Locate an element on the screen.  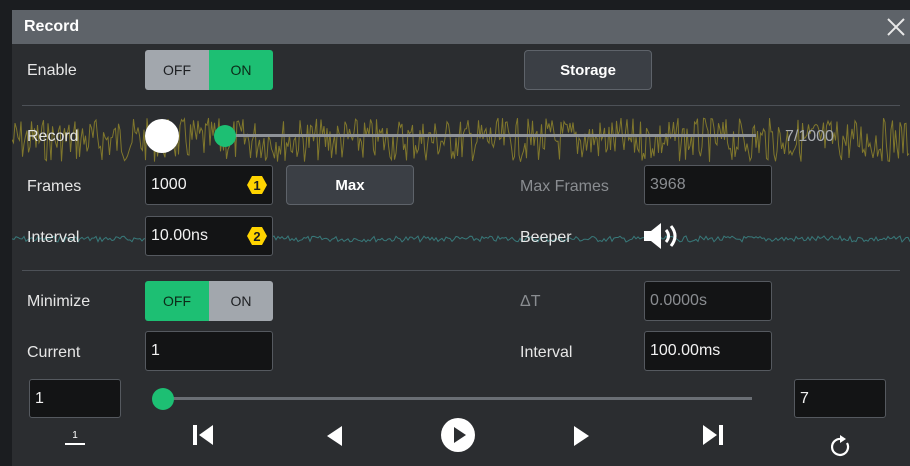
current-value: 1 is located at coordinates (155, 350).